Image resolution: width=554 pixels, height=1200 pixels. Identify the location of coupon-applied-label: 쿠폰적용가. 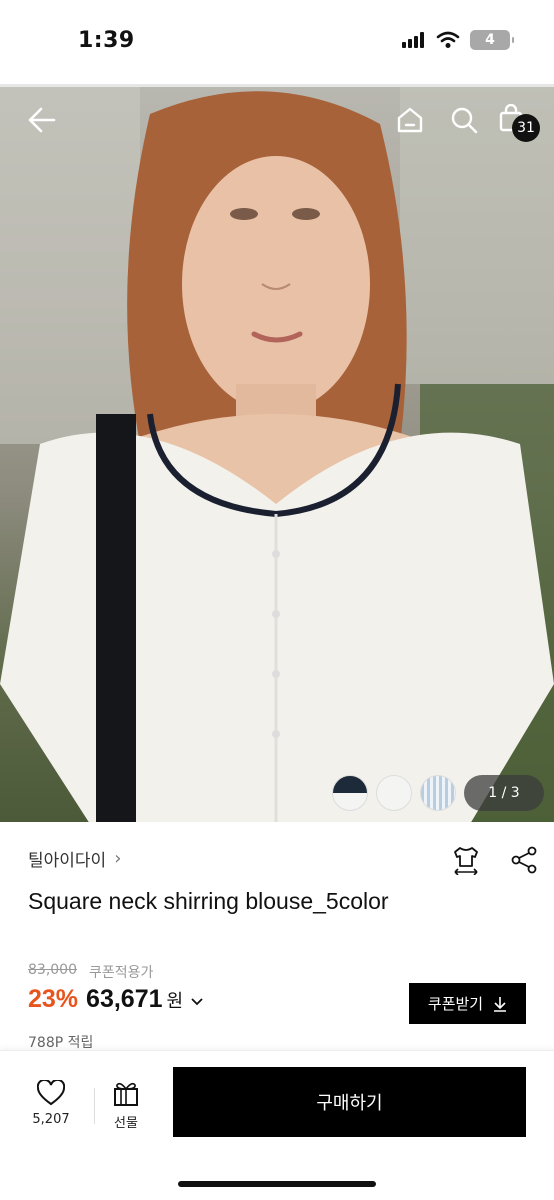
(121, 973).